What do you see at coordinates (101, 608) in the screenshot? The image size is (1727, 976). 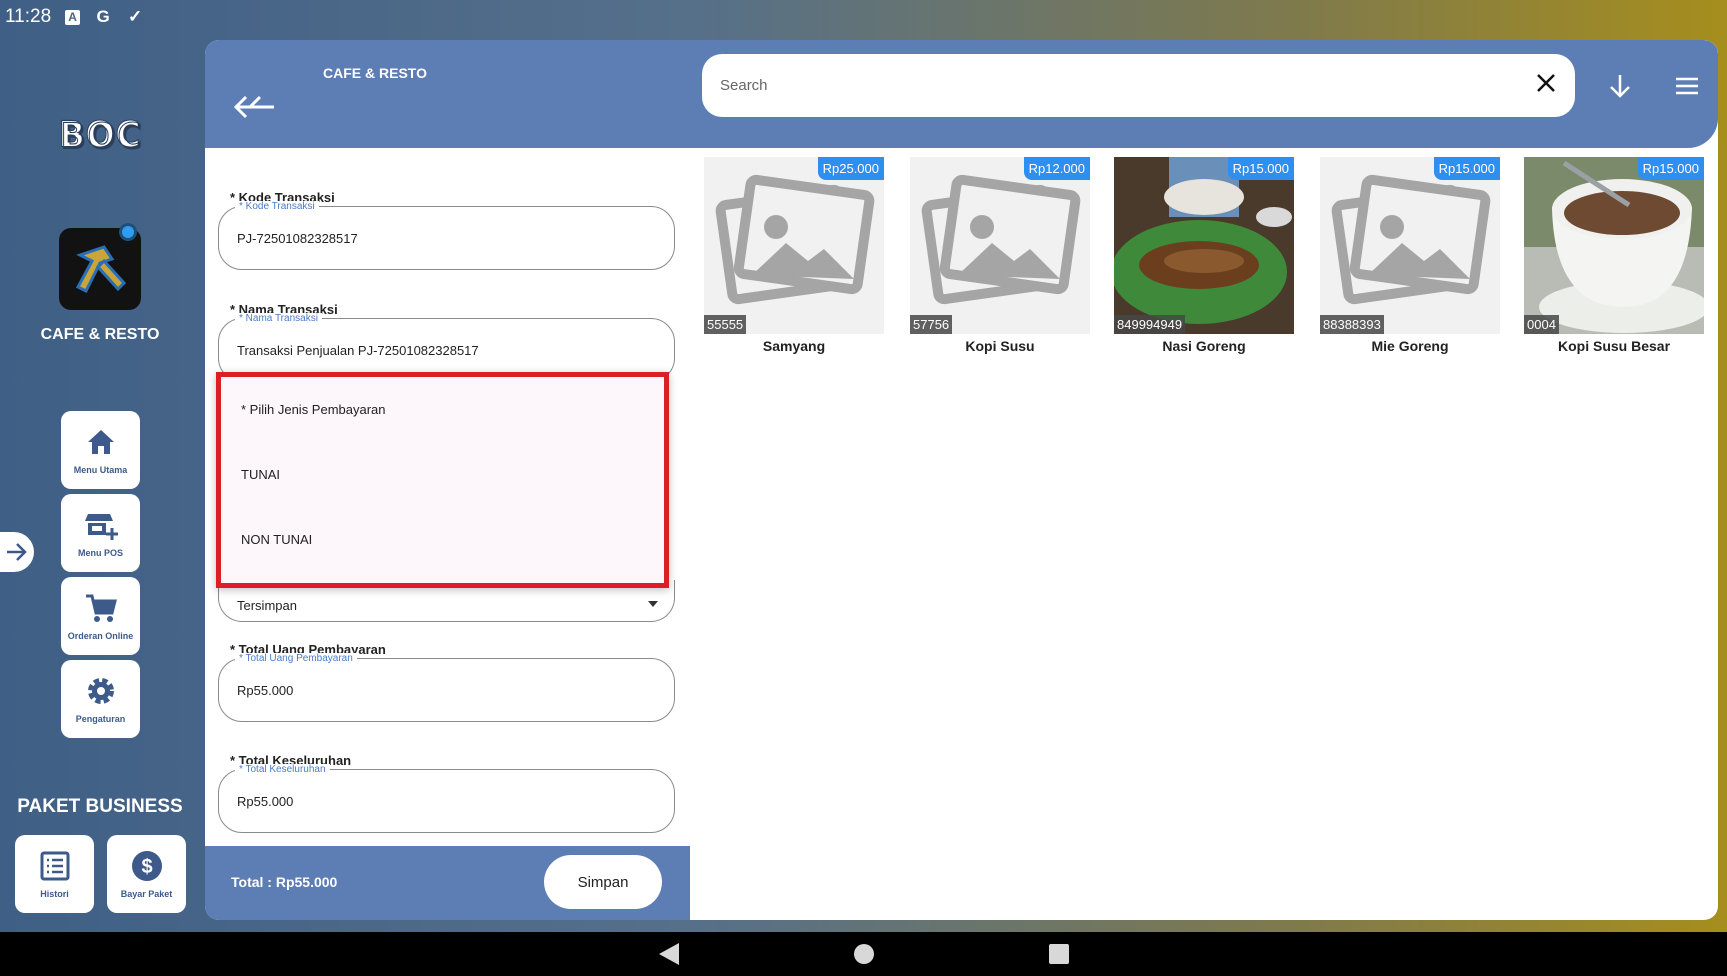 I see `cart-icon` at bounding box center [101, 608].